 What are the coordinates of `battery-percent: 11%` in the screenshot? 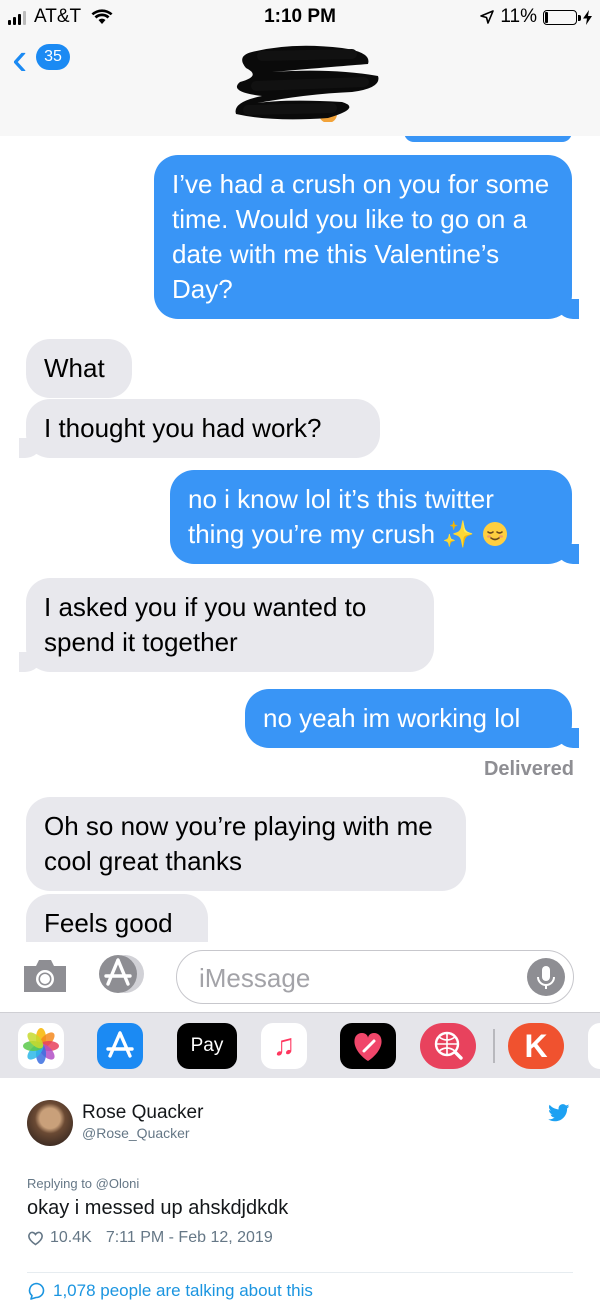 It's located at (518, 16).